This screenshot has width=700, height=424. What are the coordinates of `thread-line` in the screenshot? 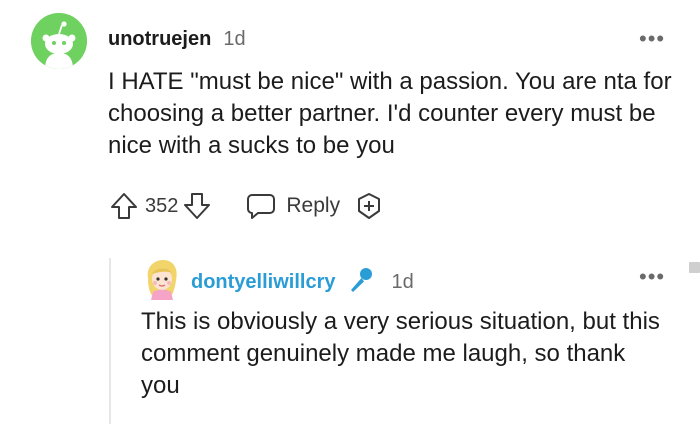 It's located at (110, 341).